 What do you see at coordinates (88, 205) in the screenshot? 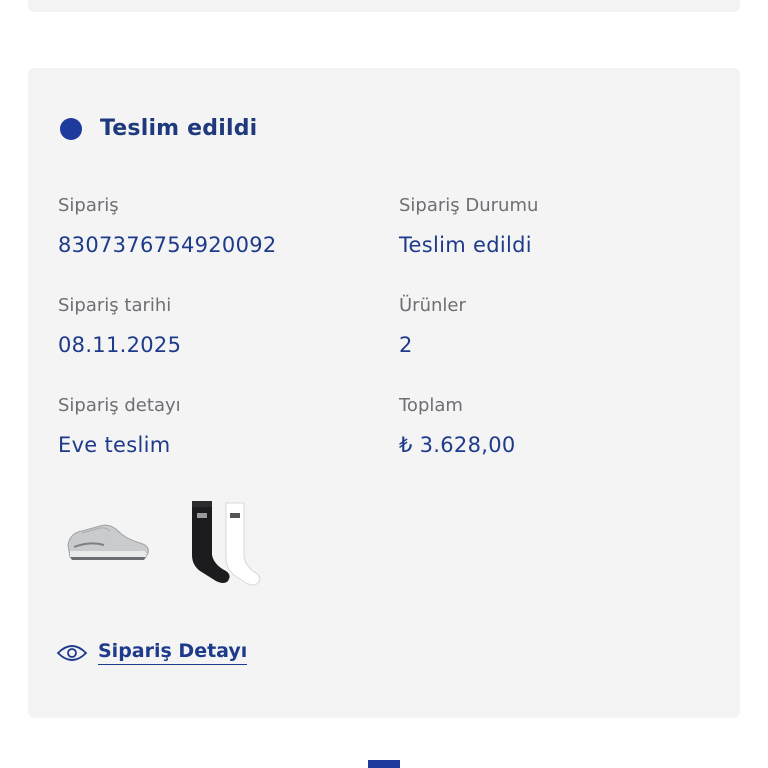
I see `order-number-label: Sipariş` at bounding box center [88, 205].